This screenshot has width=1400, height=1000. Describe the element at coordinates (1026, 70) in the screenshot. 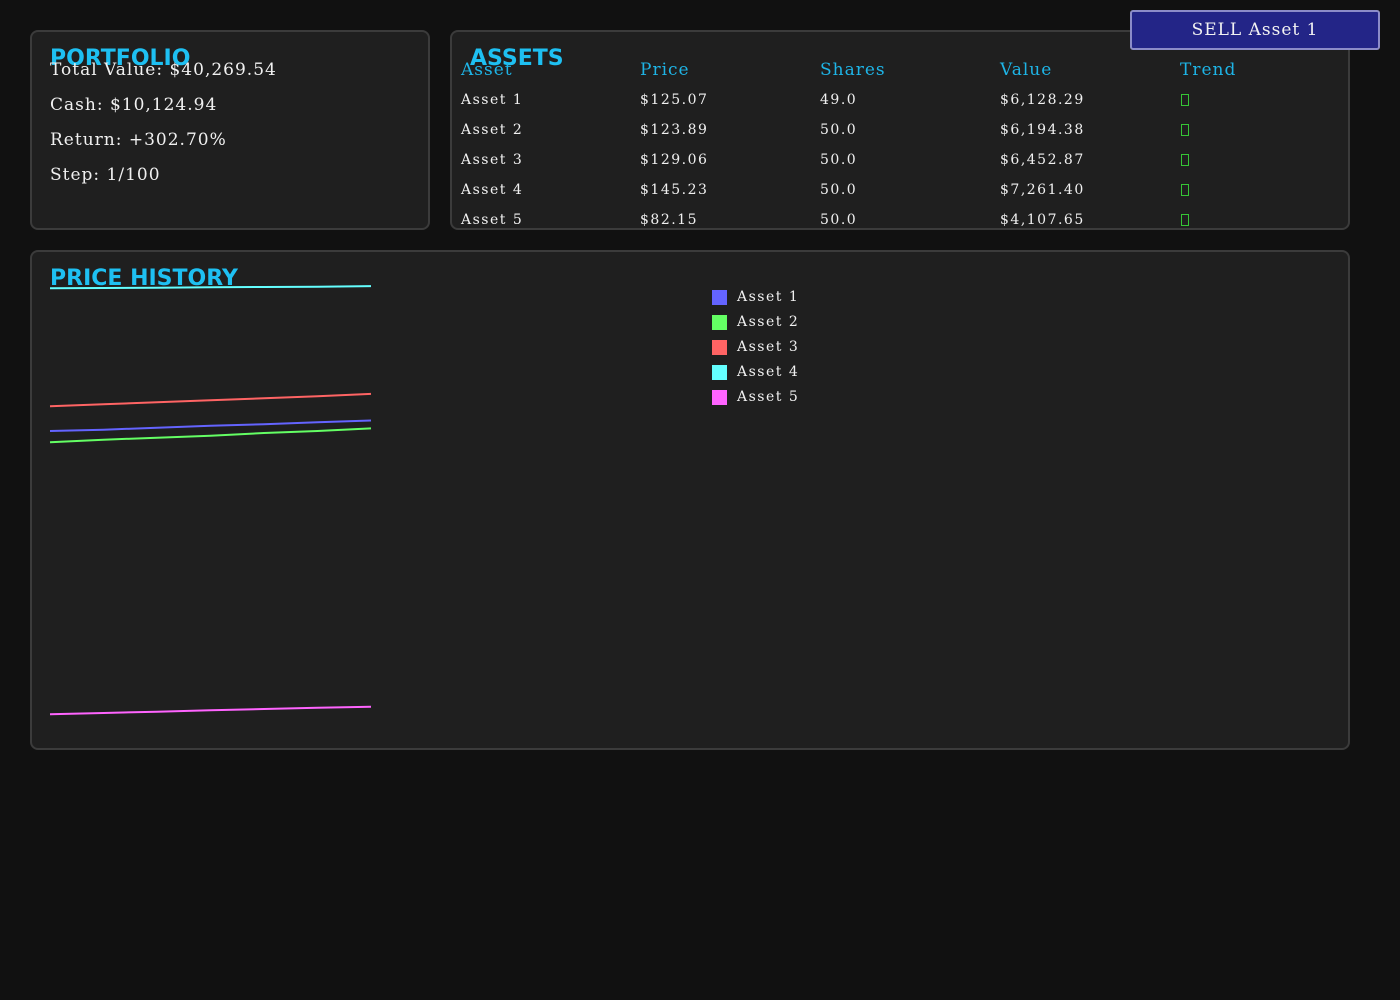

I see `column-header-value: Value` at that location.